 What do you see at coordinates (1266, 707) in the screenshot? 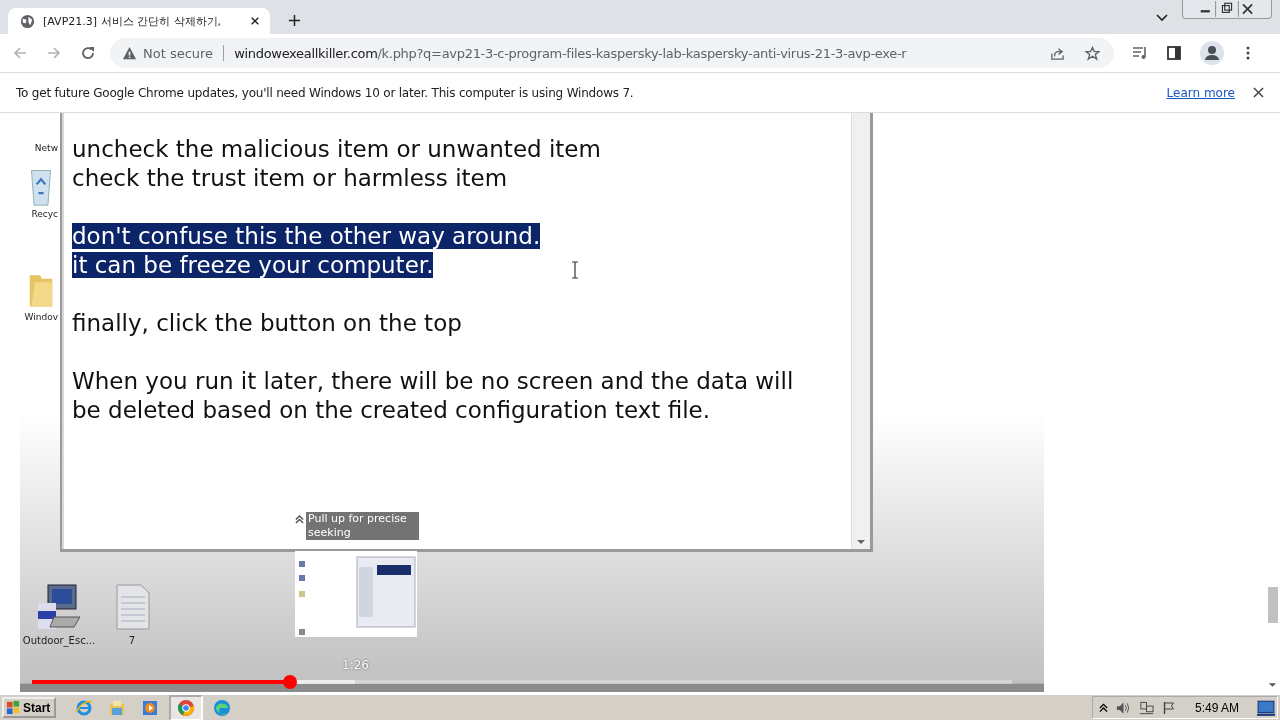
I see `show-desktop-icon` at bounding box center [1266, 707].